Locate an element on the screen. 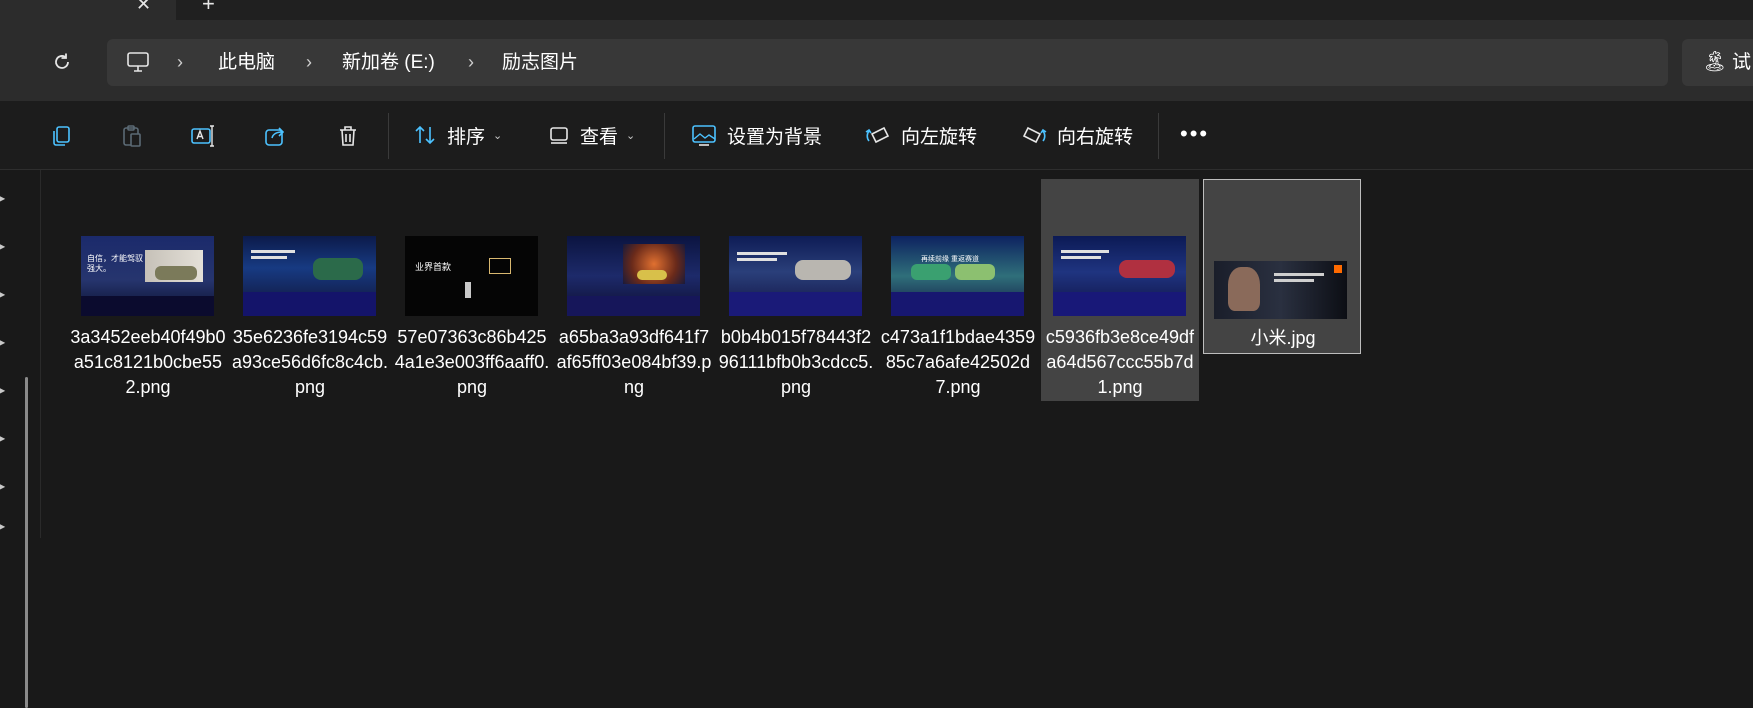  thumbnail-caption: 自信，才能驾驭强大。 is located at coordinates (115, 263).